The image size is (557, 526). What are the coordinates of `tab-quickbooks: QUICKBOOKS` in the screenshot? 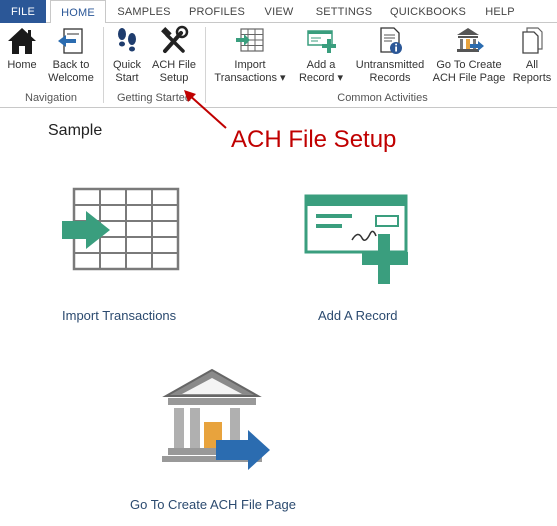 It's located at (428, 11).